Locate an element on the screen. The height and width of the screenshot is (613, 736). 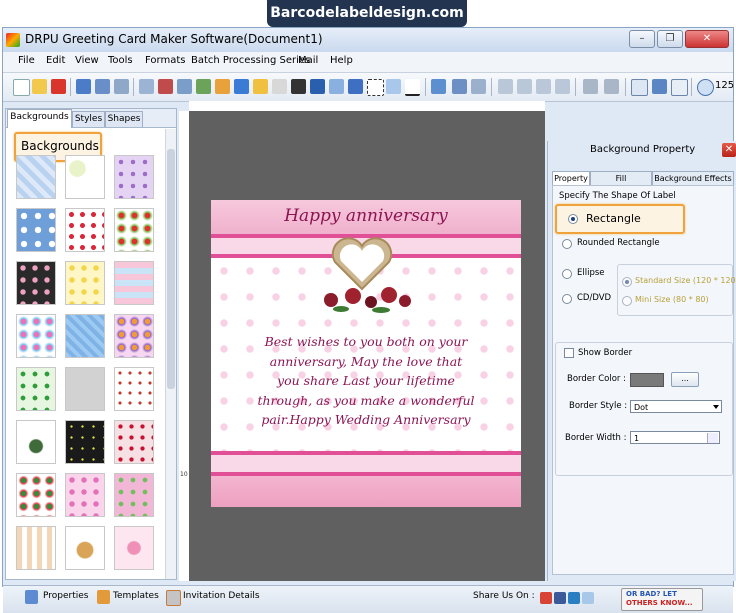
cut-icon is located at coordinates (505, 86).